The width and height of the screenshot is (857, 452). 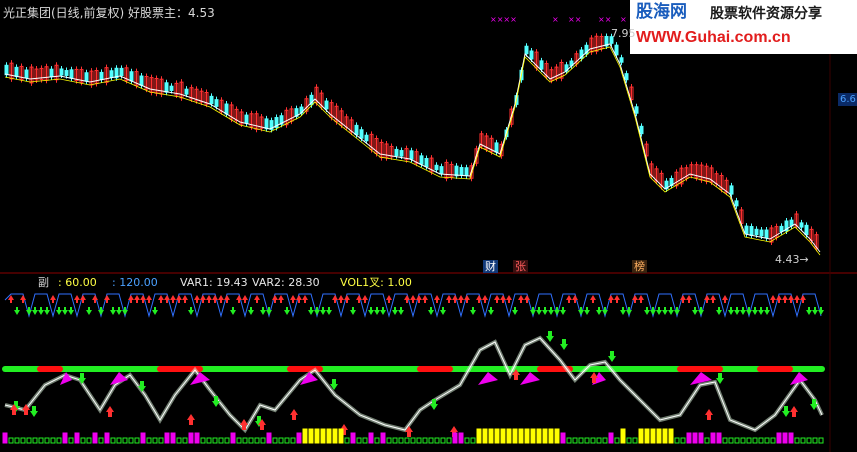 I want to click on tag-cai: 财, so click(x=490, y=266).